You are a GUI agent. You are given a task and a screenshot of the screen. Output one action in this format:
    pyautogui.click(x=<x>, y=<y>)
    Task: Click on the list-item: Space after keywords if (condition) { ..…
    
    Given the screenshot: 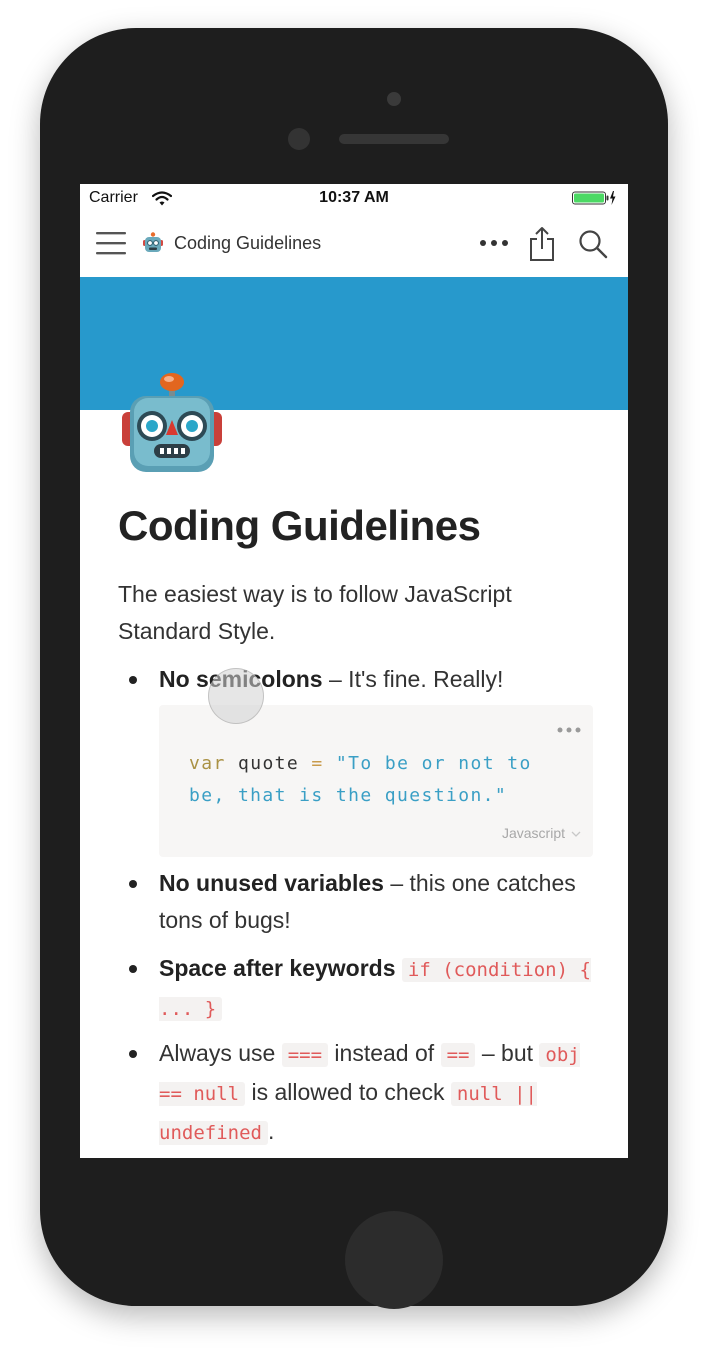 What is the action you would take?
    pyautogui.click(x=379, y=989)
    